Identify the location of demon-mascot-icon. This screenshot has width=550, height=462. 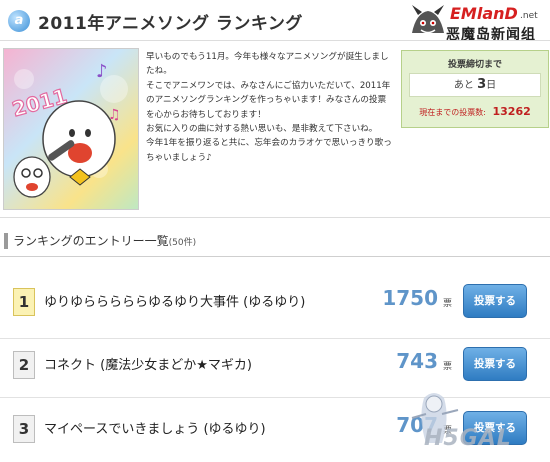
(428, 19).